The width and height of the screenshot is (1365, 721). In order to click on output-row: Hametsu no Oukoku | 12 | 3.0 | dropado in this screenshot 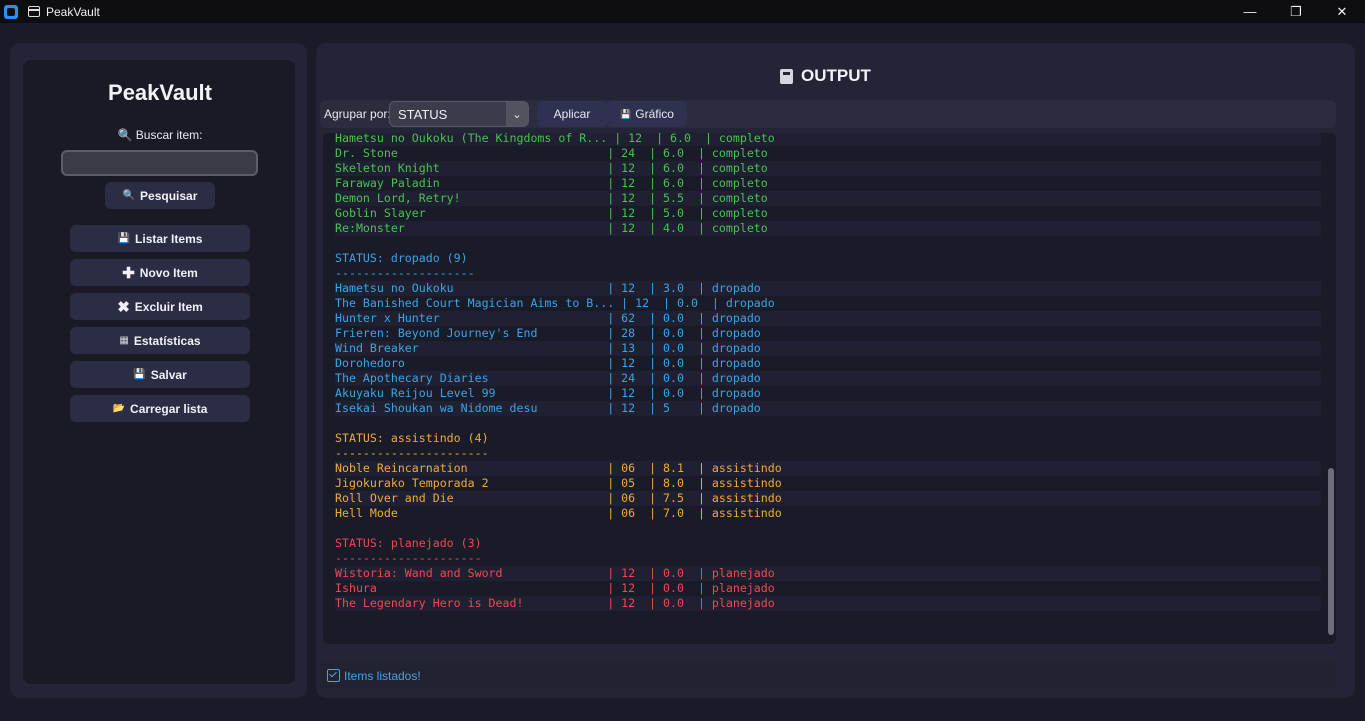, I will do `click(828, 288)`.